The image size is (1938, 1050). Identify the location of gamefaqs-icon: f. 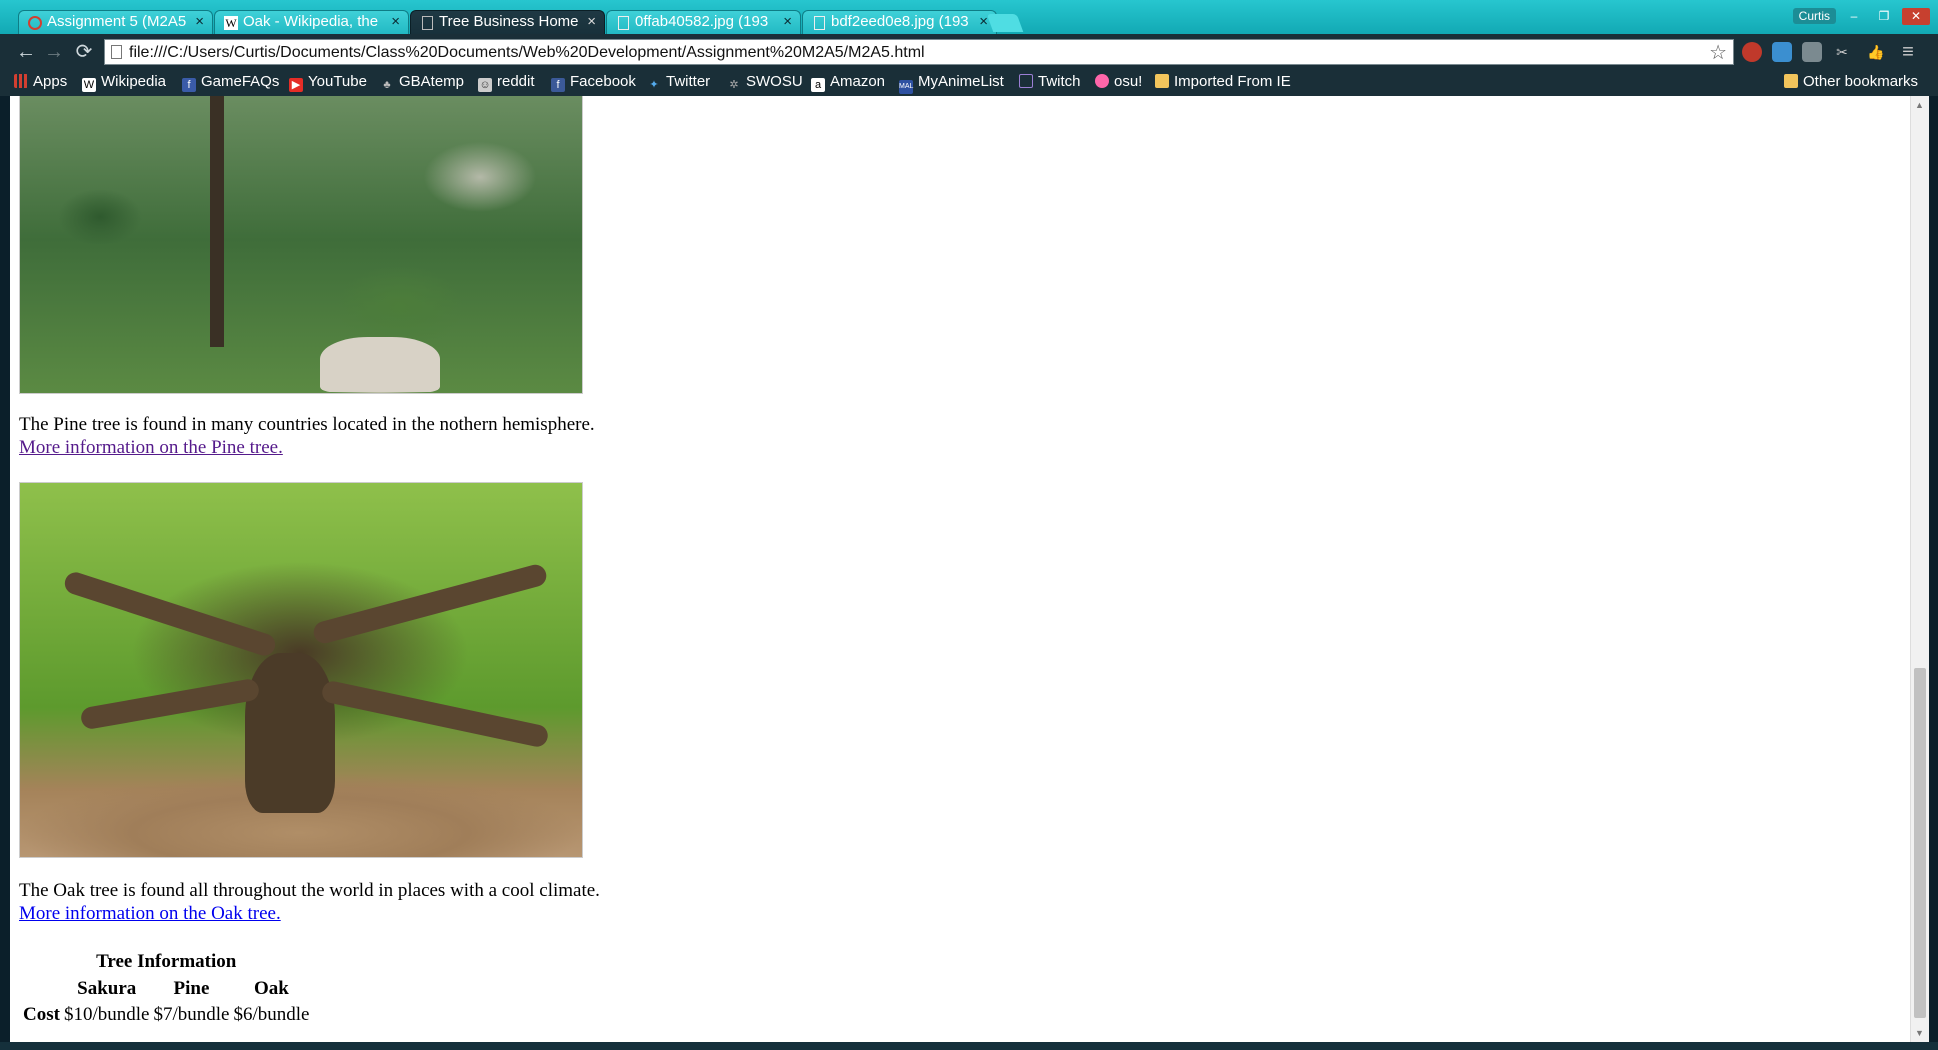
(189, 85).